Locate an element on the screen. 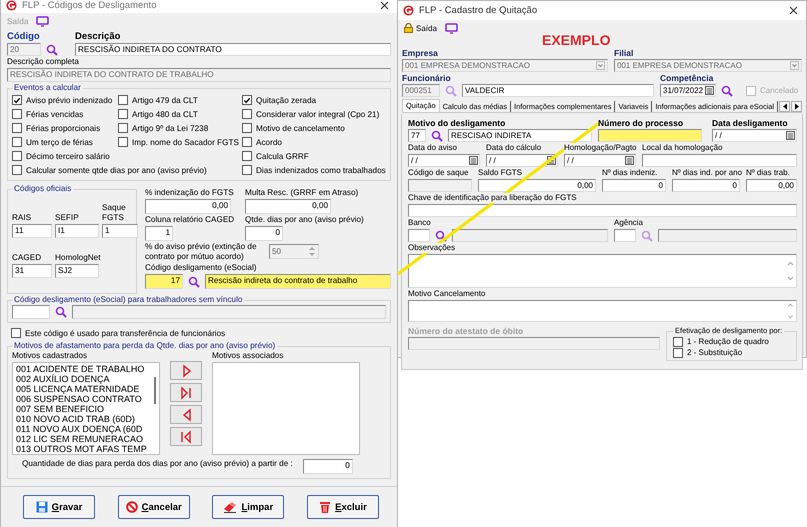 The width and height of the screenshot is (807, 527). checkbox: Quitação zerada is located at coordinates (314, 100).